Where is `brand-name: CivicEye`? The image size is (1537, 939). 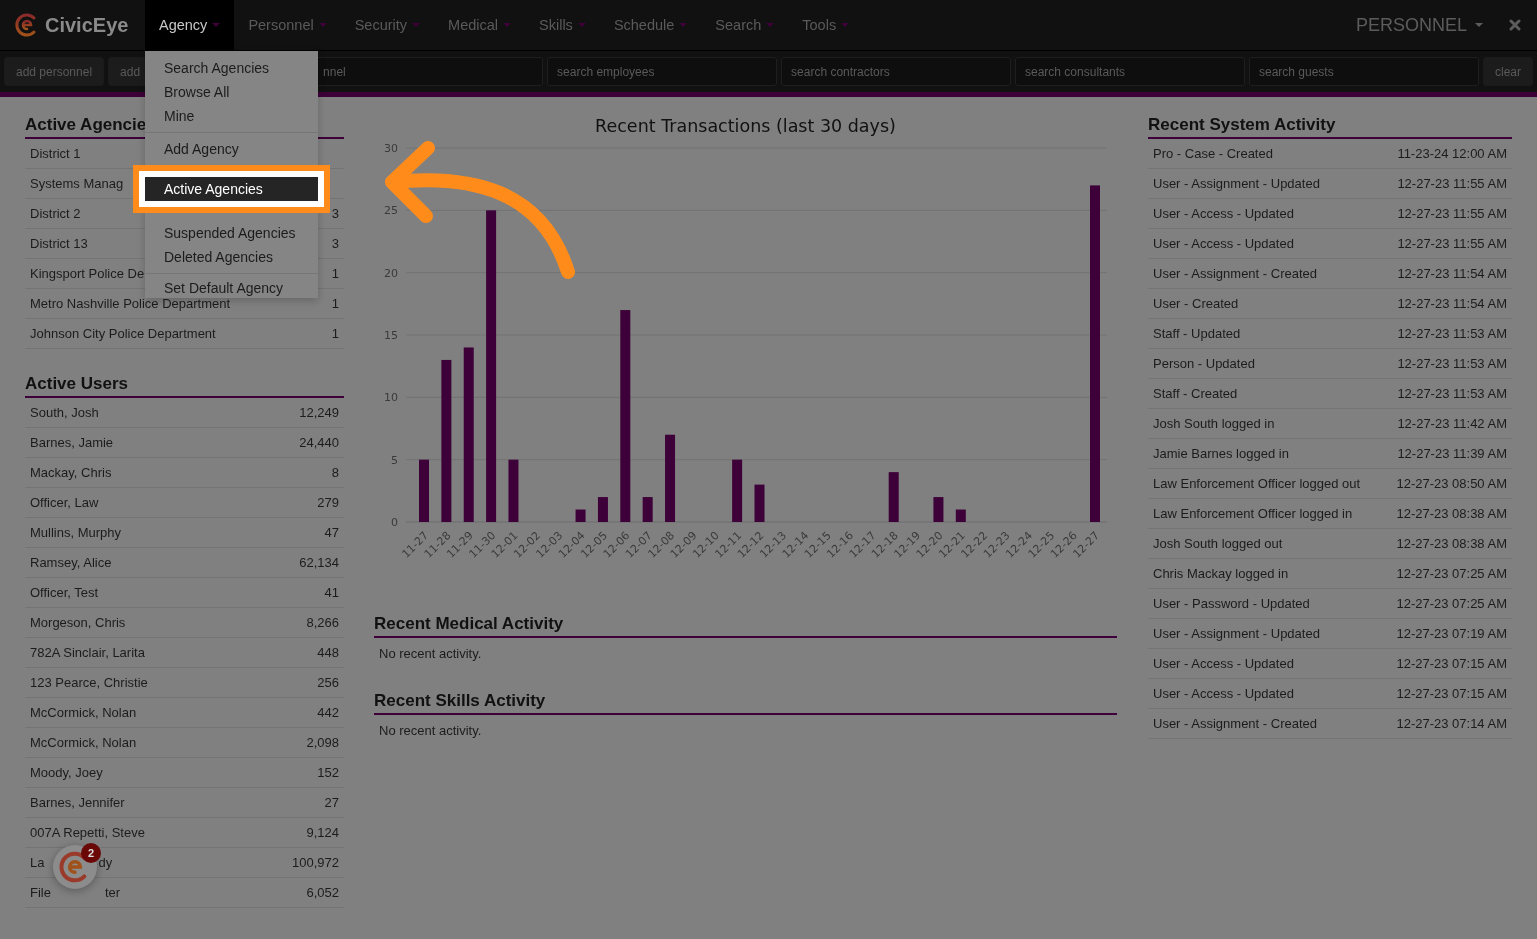
brand-name: CivicEye is located at coordinates (87, 25).